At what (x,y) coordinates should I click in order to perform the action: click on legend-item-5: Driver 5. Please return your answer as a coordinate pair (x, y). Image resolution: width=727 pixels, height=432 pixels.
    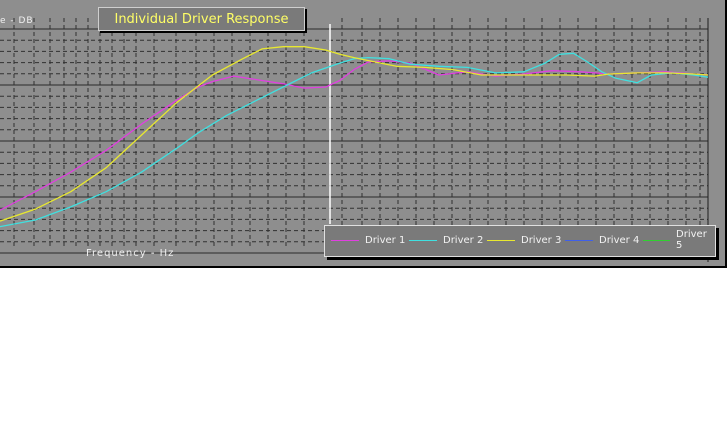
    Looking at the image, I should click on (679, 240).